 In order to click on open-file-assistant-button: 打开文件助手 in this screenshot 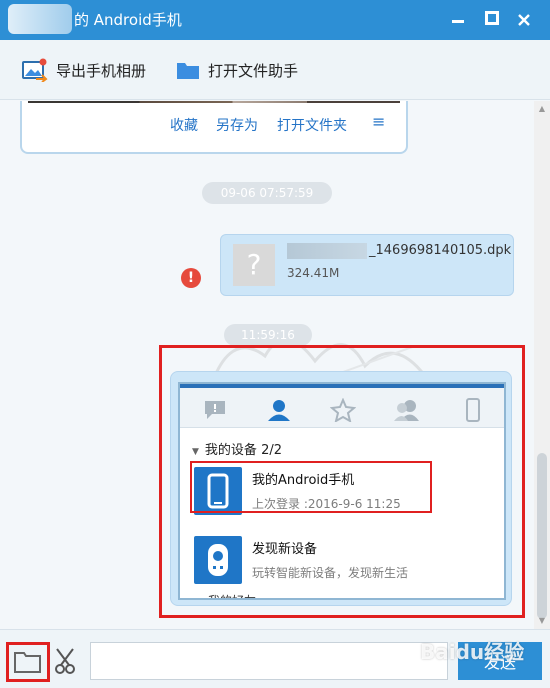, I will do `click(237, 70)`.